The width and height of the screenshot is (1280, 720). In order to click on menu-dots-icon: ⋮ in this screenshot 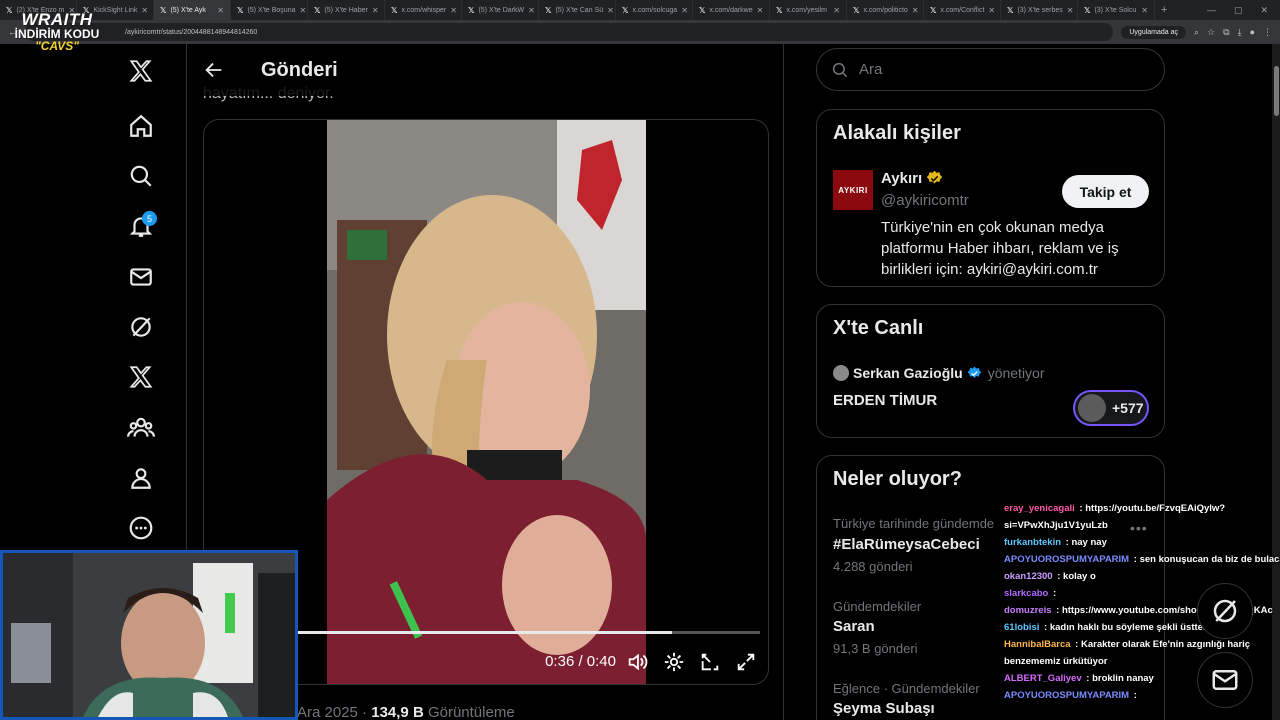, I will do `click(1267, 32)`.